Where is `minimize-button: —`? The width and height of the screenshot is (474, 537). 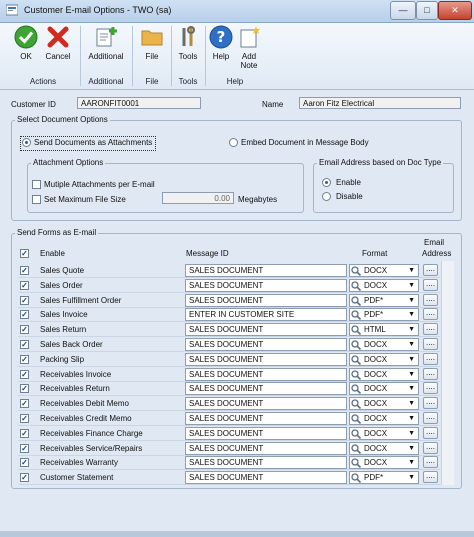
minimize-button: — is located at coordinates (403, 10).